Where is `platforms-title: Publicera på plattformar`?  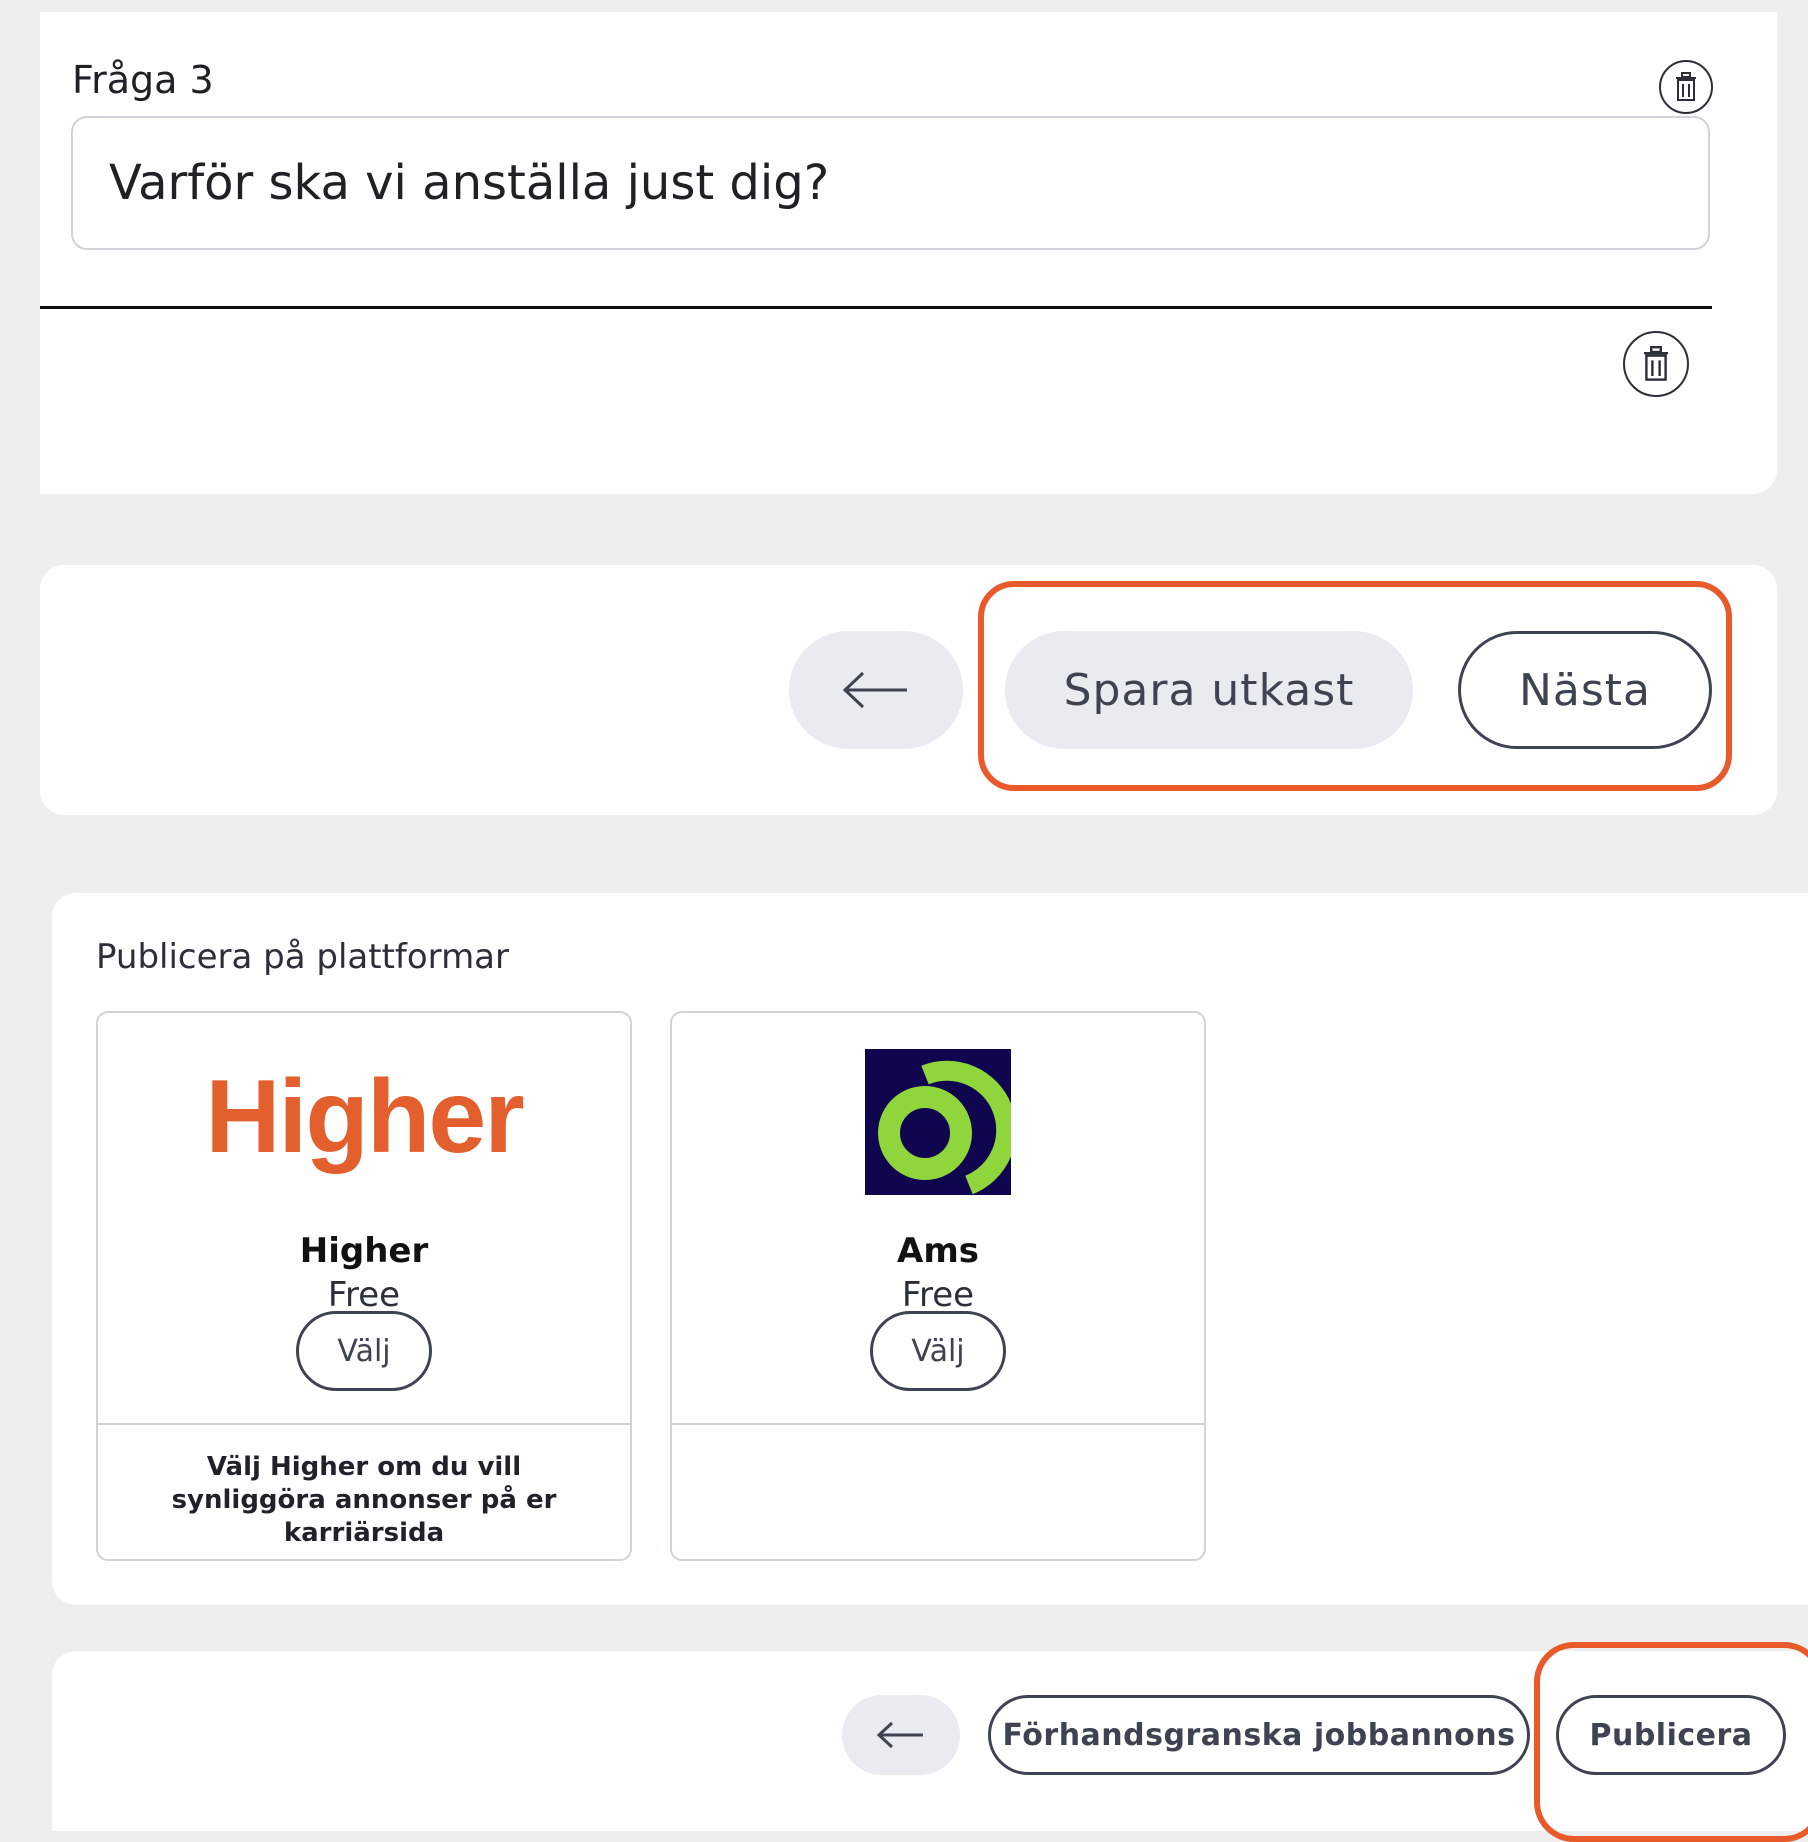
platforms-title: Publicera på plattformar is located at coordinates (302, 957).